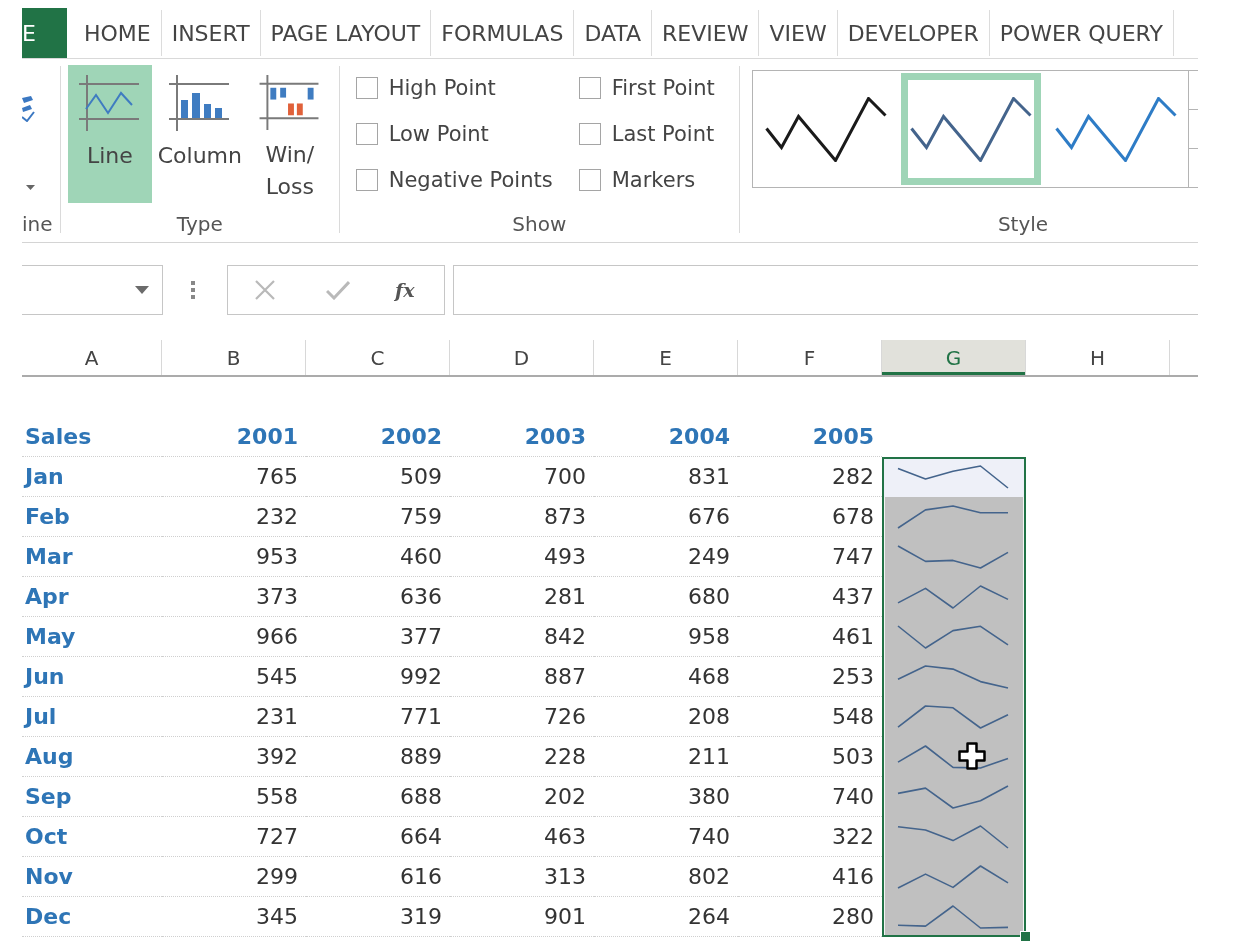 The width and height of the screenshot is (1234, 944). Describe the element at coordinates (378, 357) in the screenshot. I see `letter-heading: C` at that location.